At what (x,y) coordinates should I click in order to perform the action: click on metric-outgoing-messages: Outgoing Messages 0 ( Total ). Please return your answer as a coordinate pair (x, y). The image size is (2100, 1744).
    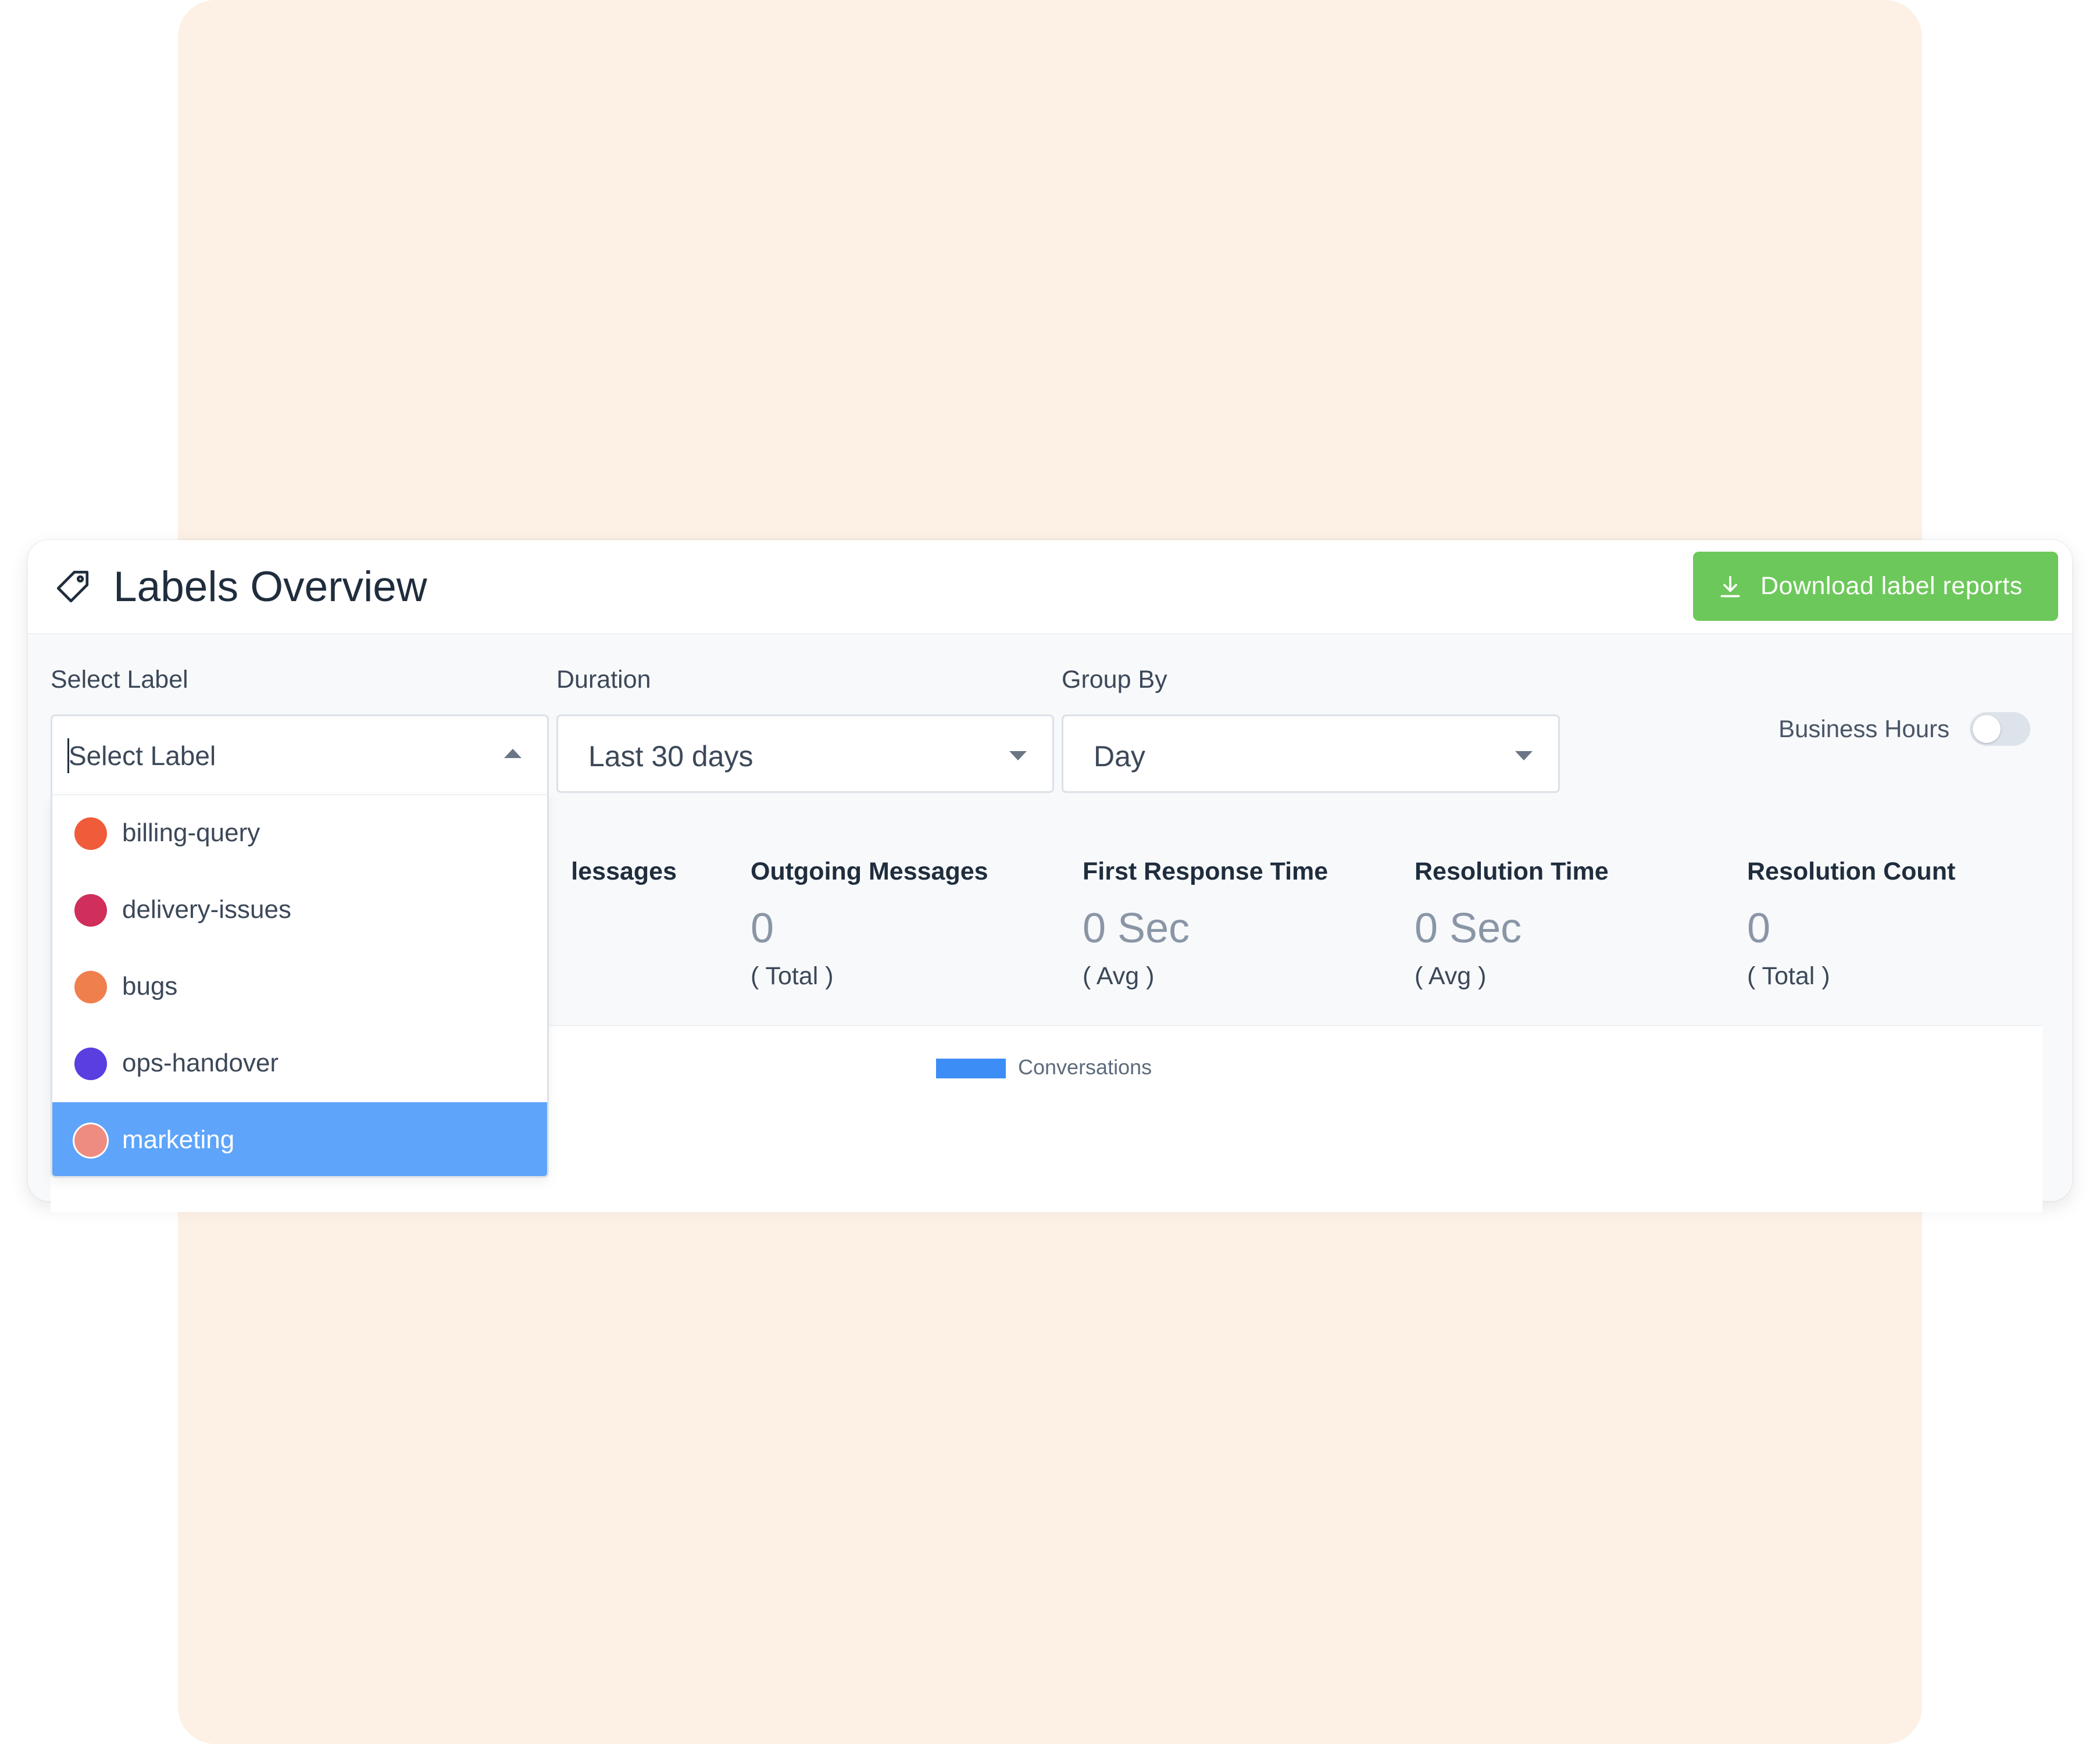
    Looking at the image, I should click on (869, 924).